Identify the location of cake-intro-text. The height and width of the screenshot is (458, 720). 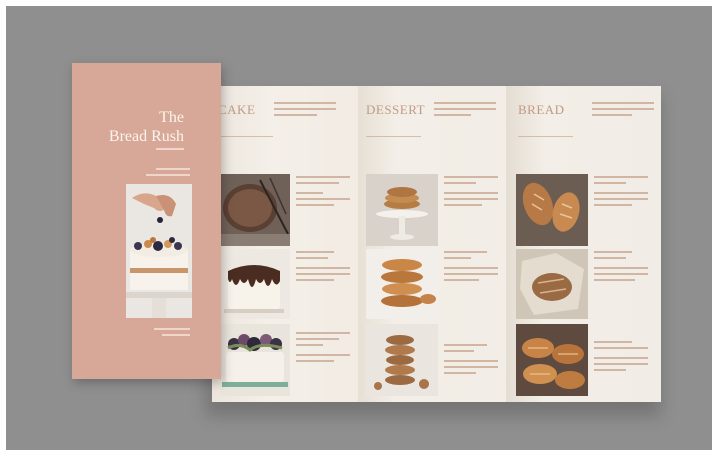
(305, 111).